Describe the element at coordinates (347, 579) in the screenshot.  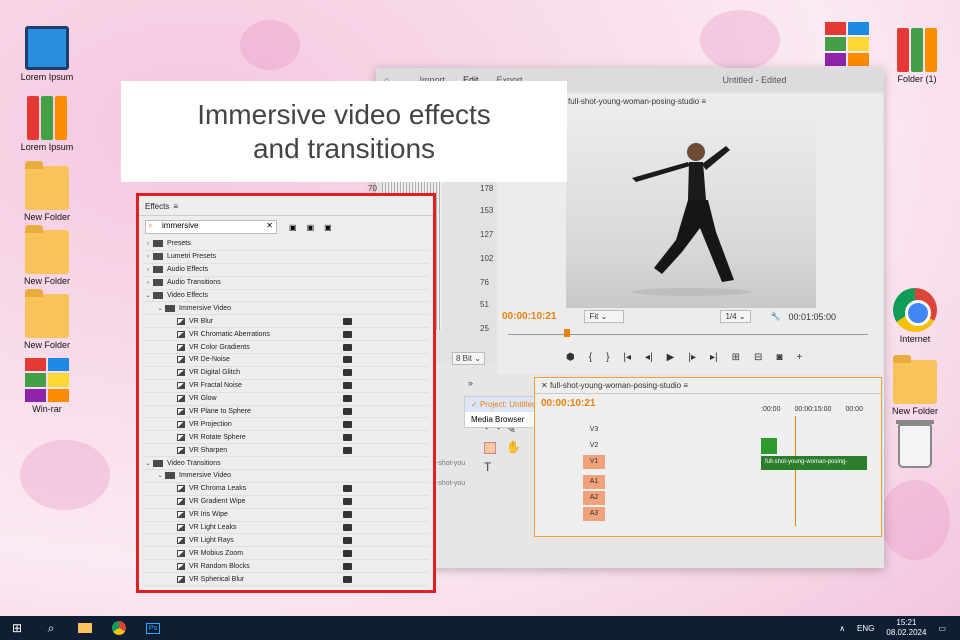
I see `gpu-accelerated-icon` at that location.